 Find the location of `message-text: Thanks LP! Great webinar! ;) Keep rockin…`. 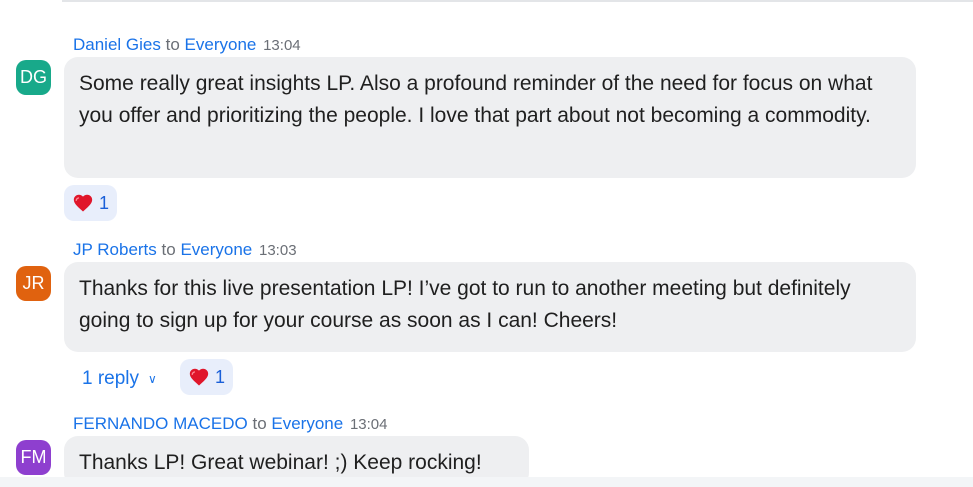

message-text: Thanks LP! Great webinar! ;) Keep rockin… is located at coordinates (280, 462).